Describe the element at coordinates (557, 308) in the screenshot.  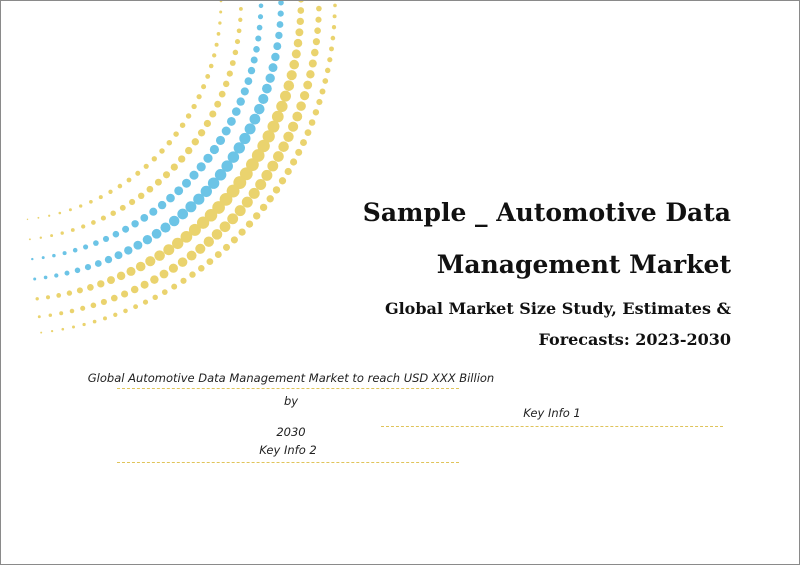
I see `report-subtitle-line-1: Global Market Size Study, Estimates &` at that location.